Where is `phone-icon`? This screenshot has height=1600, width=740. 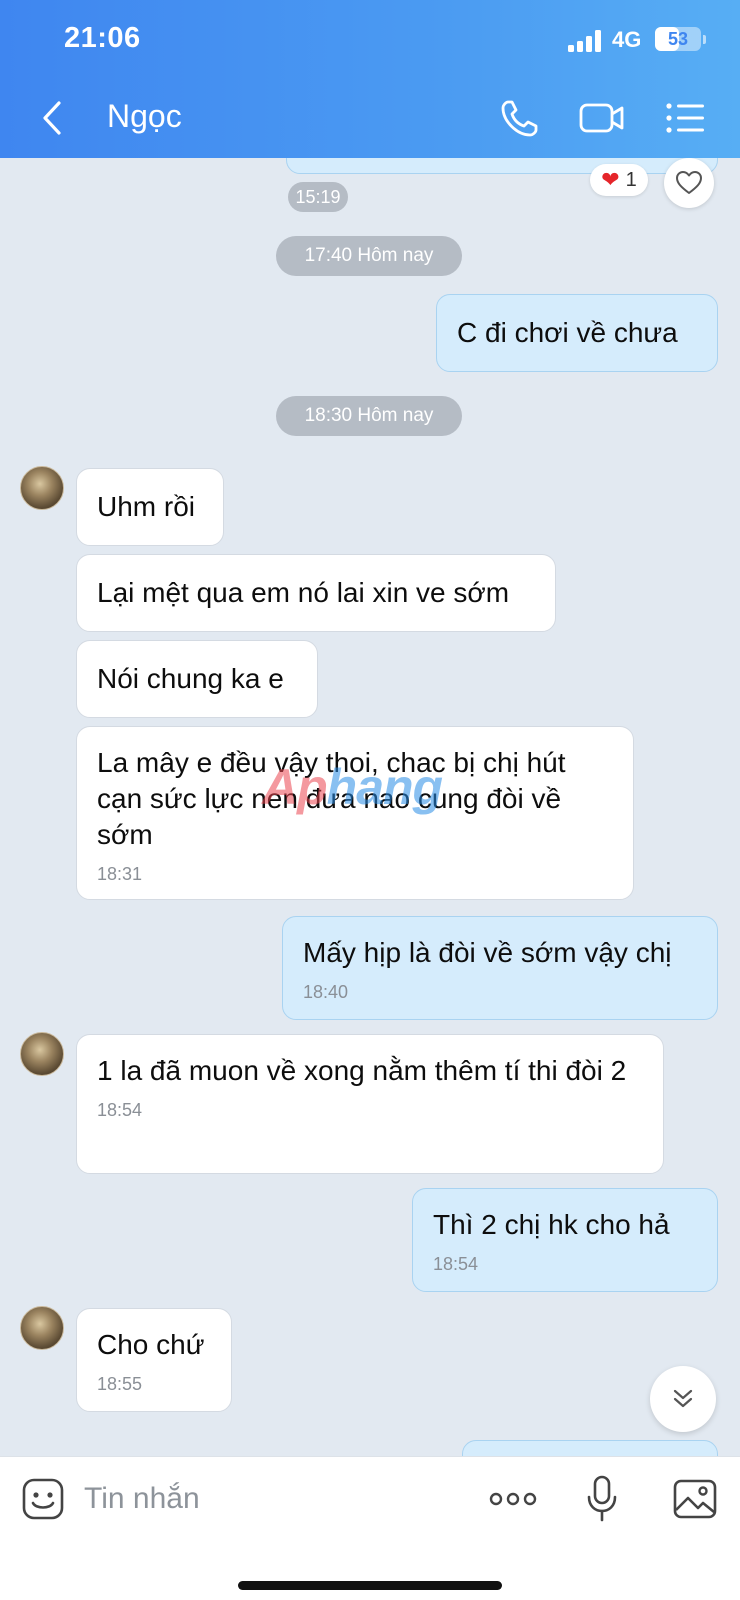 phone-icon is located at coordinates (519, 118).